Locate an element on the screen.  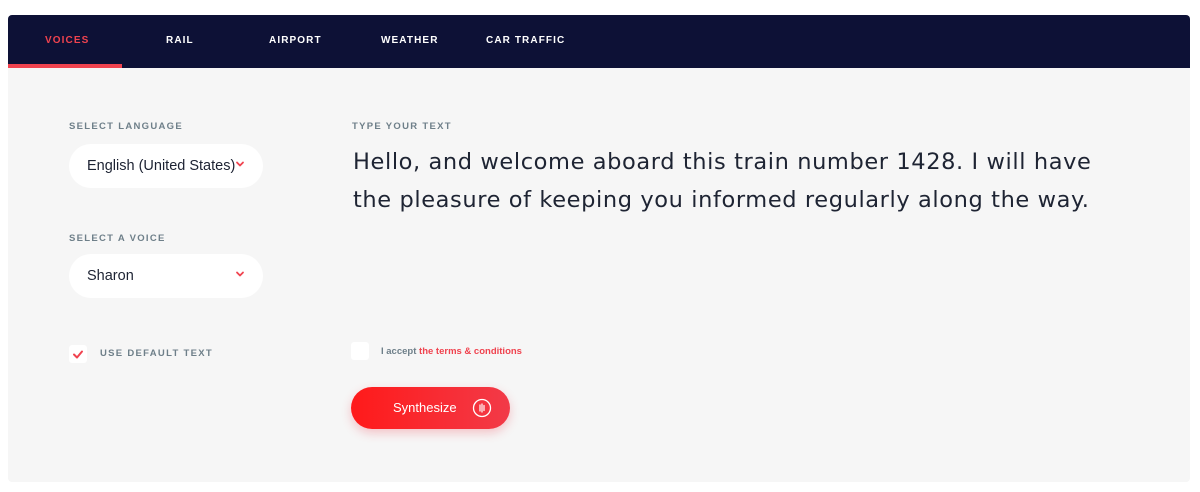
default-text-label: USE DEFAULT TEXT is located at coordinates (156, 353).